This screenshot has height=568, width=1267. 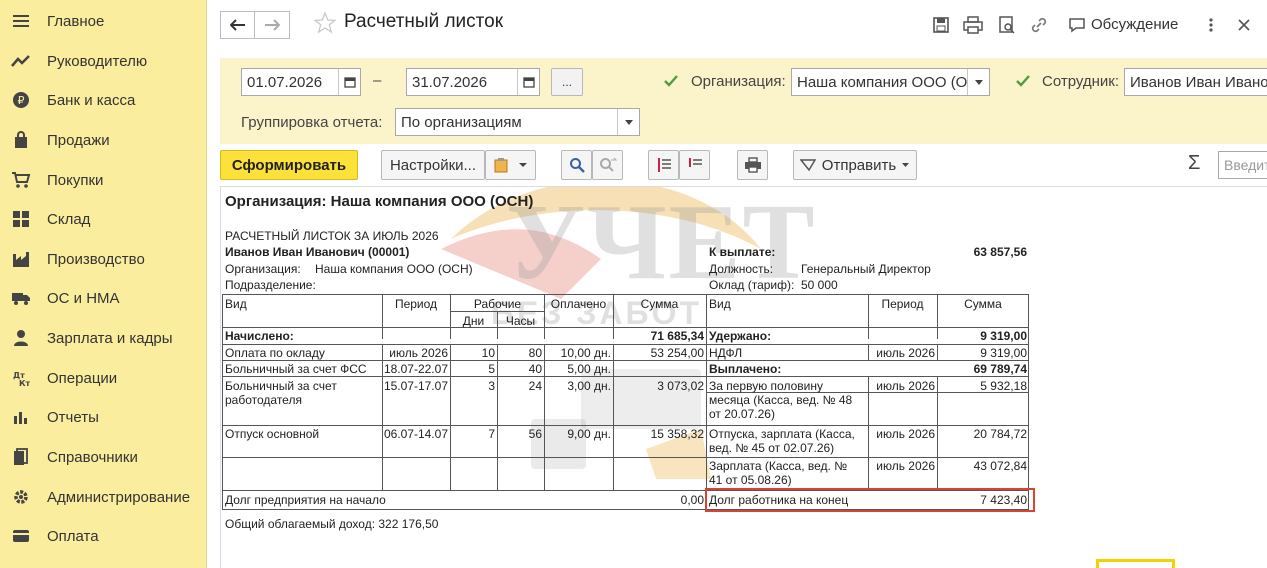 I want to click on accrual-paid: 10,00 дн., so click(x=585, y=353).